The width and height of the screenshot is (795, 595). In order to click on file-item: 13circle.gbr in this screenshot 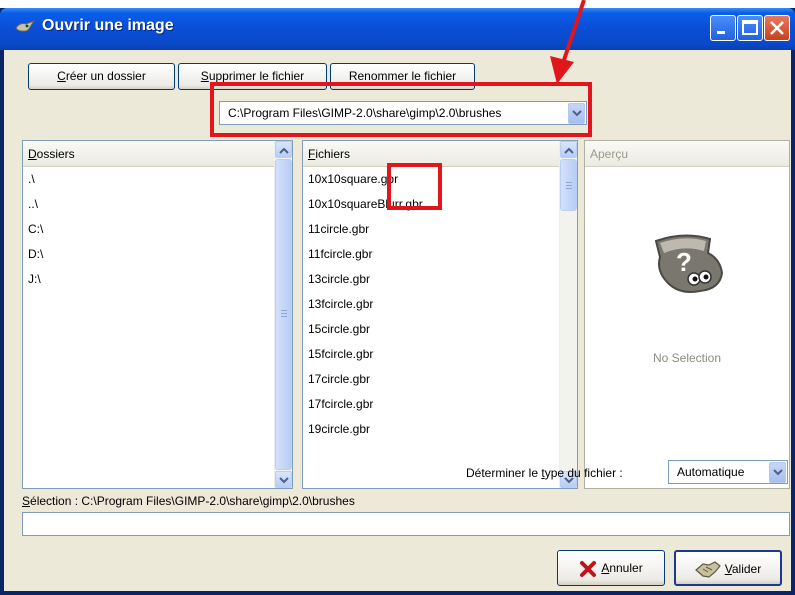, I will do `click(440, 279)`.